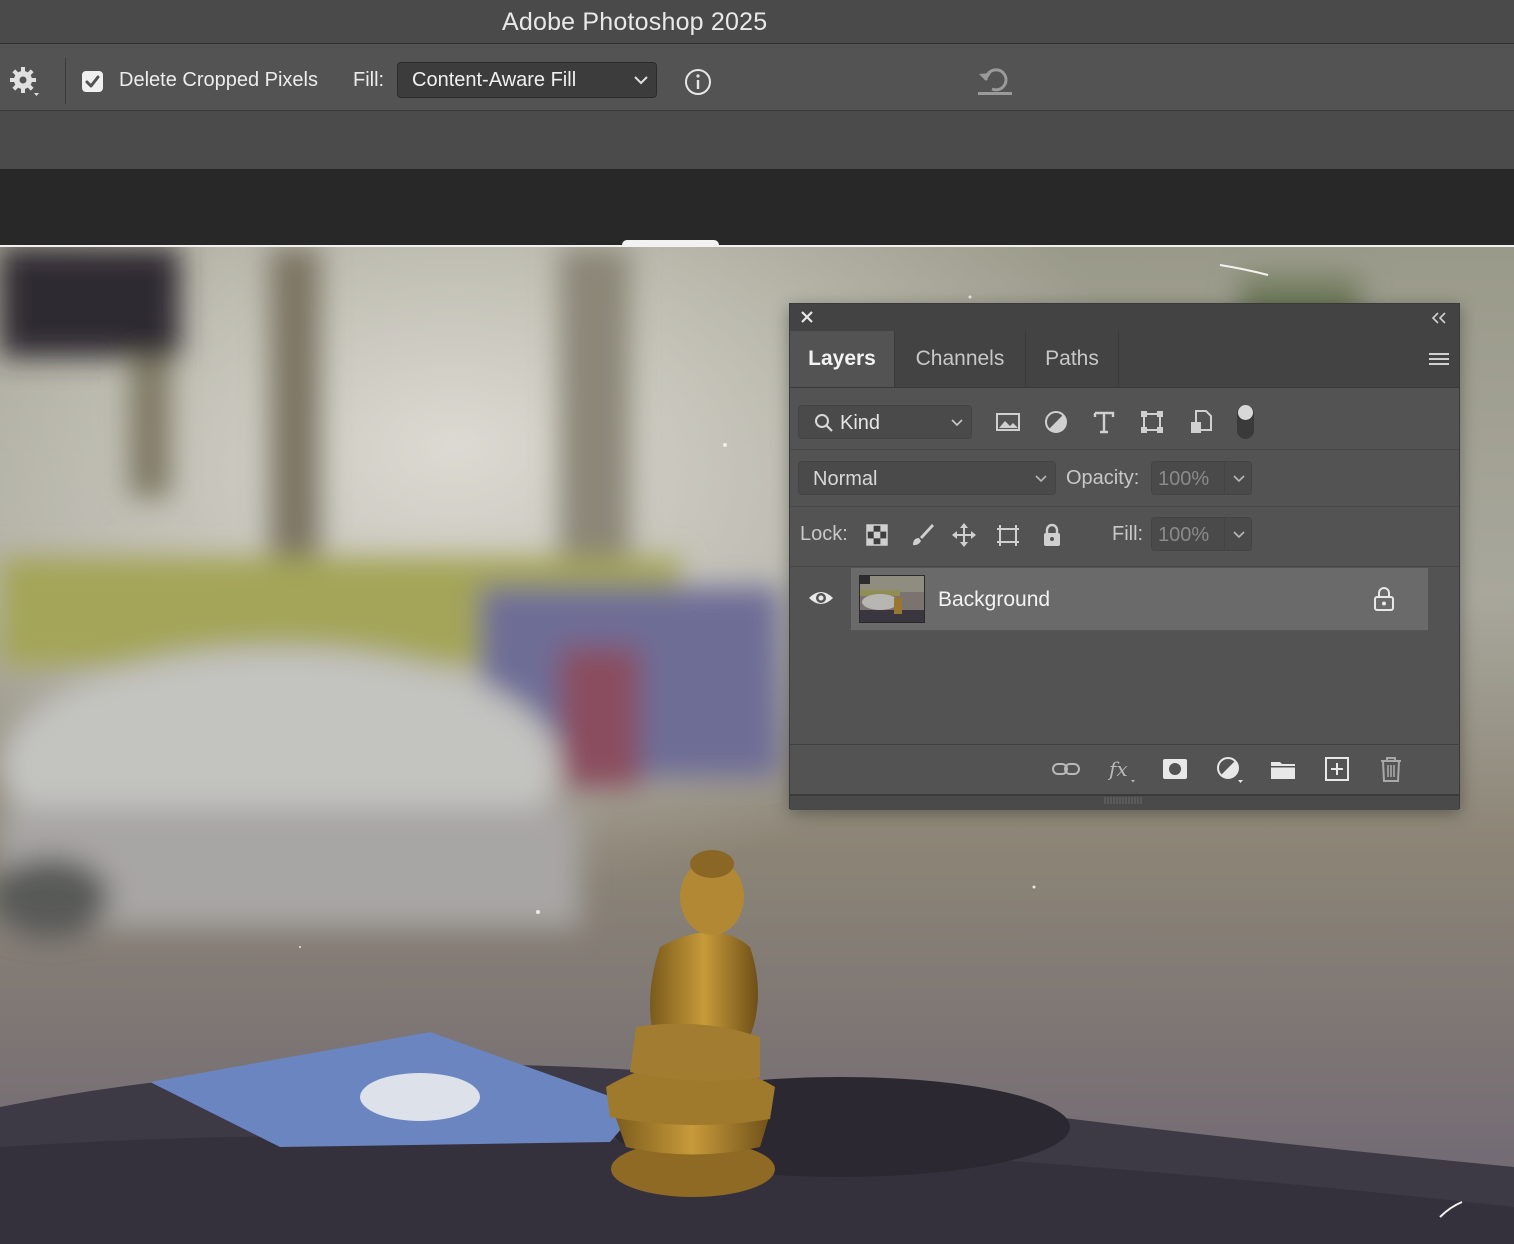 This screenshot has height=1244, width=1514. What do you see at coordinates (860, 423) in the screenshot?
I see `filter-kind-label: Kind` at bounding box center [860, 423].